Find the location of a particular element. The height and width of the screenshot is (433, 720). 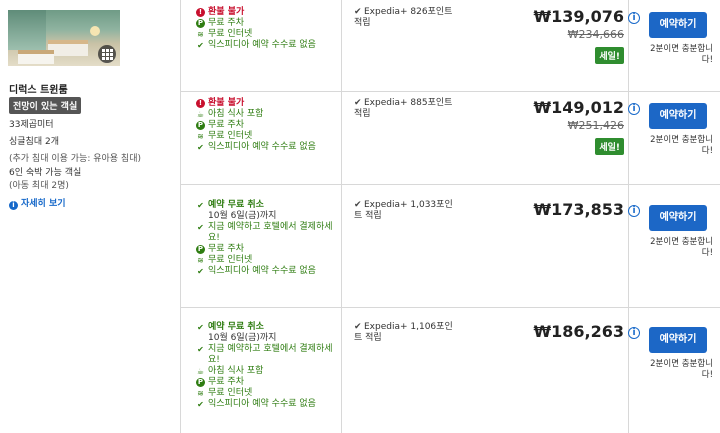

reward-points: ✔ Expedia+ 826포인트 적립 is located at coordinates (404, 18).